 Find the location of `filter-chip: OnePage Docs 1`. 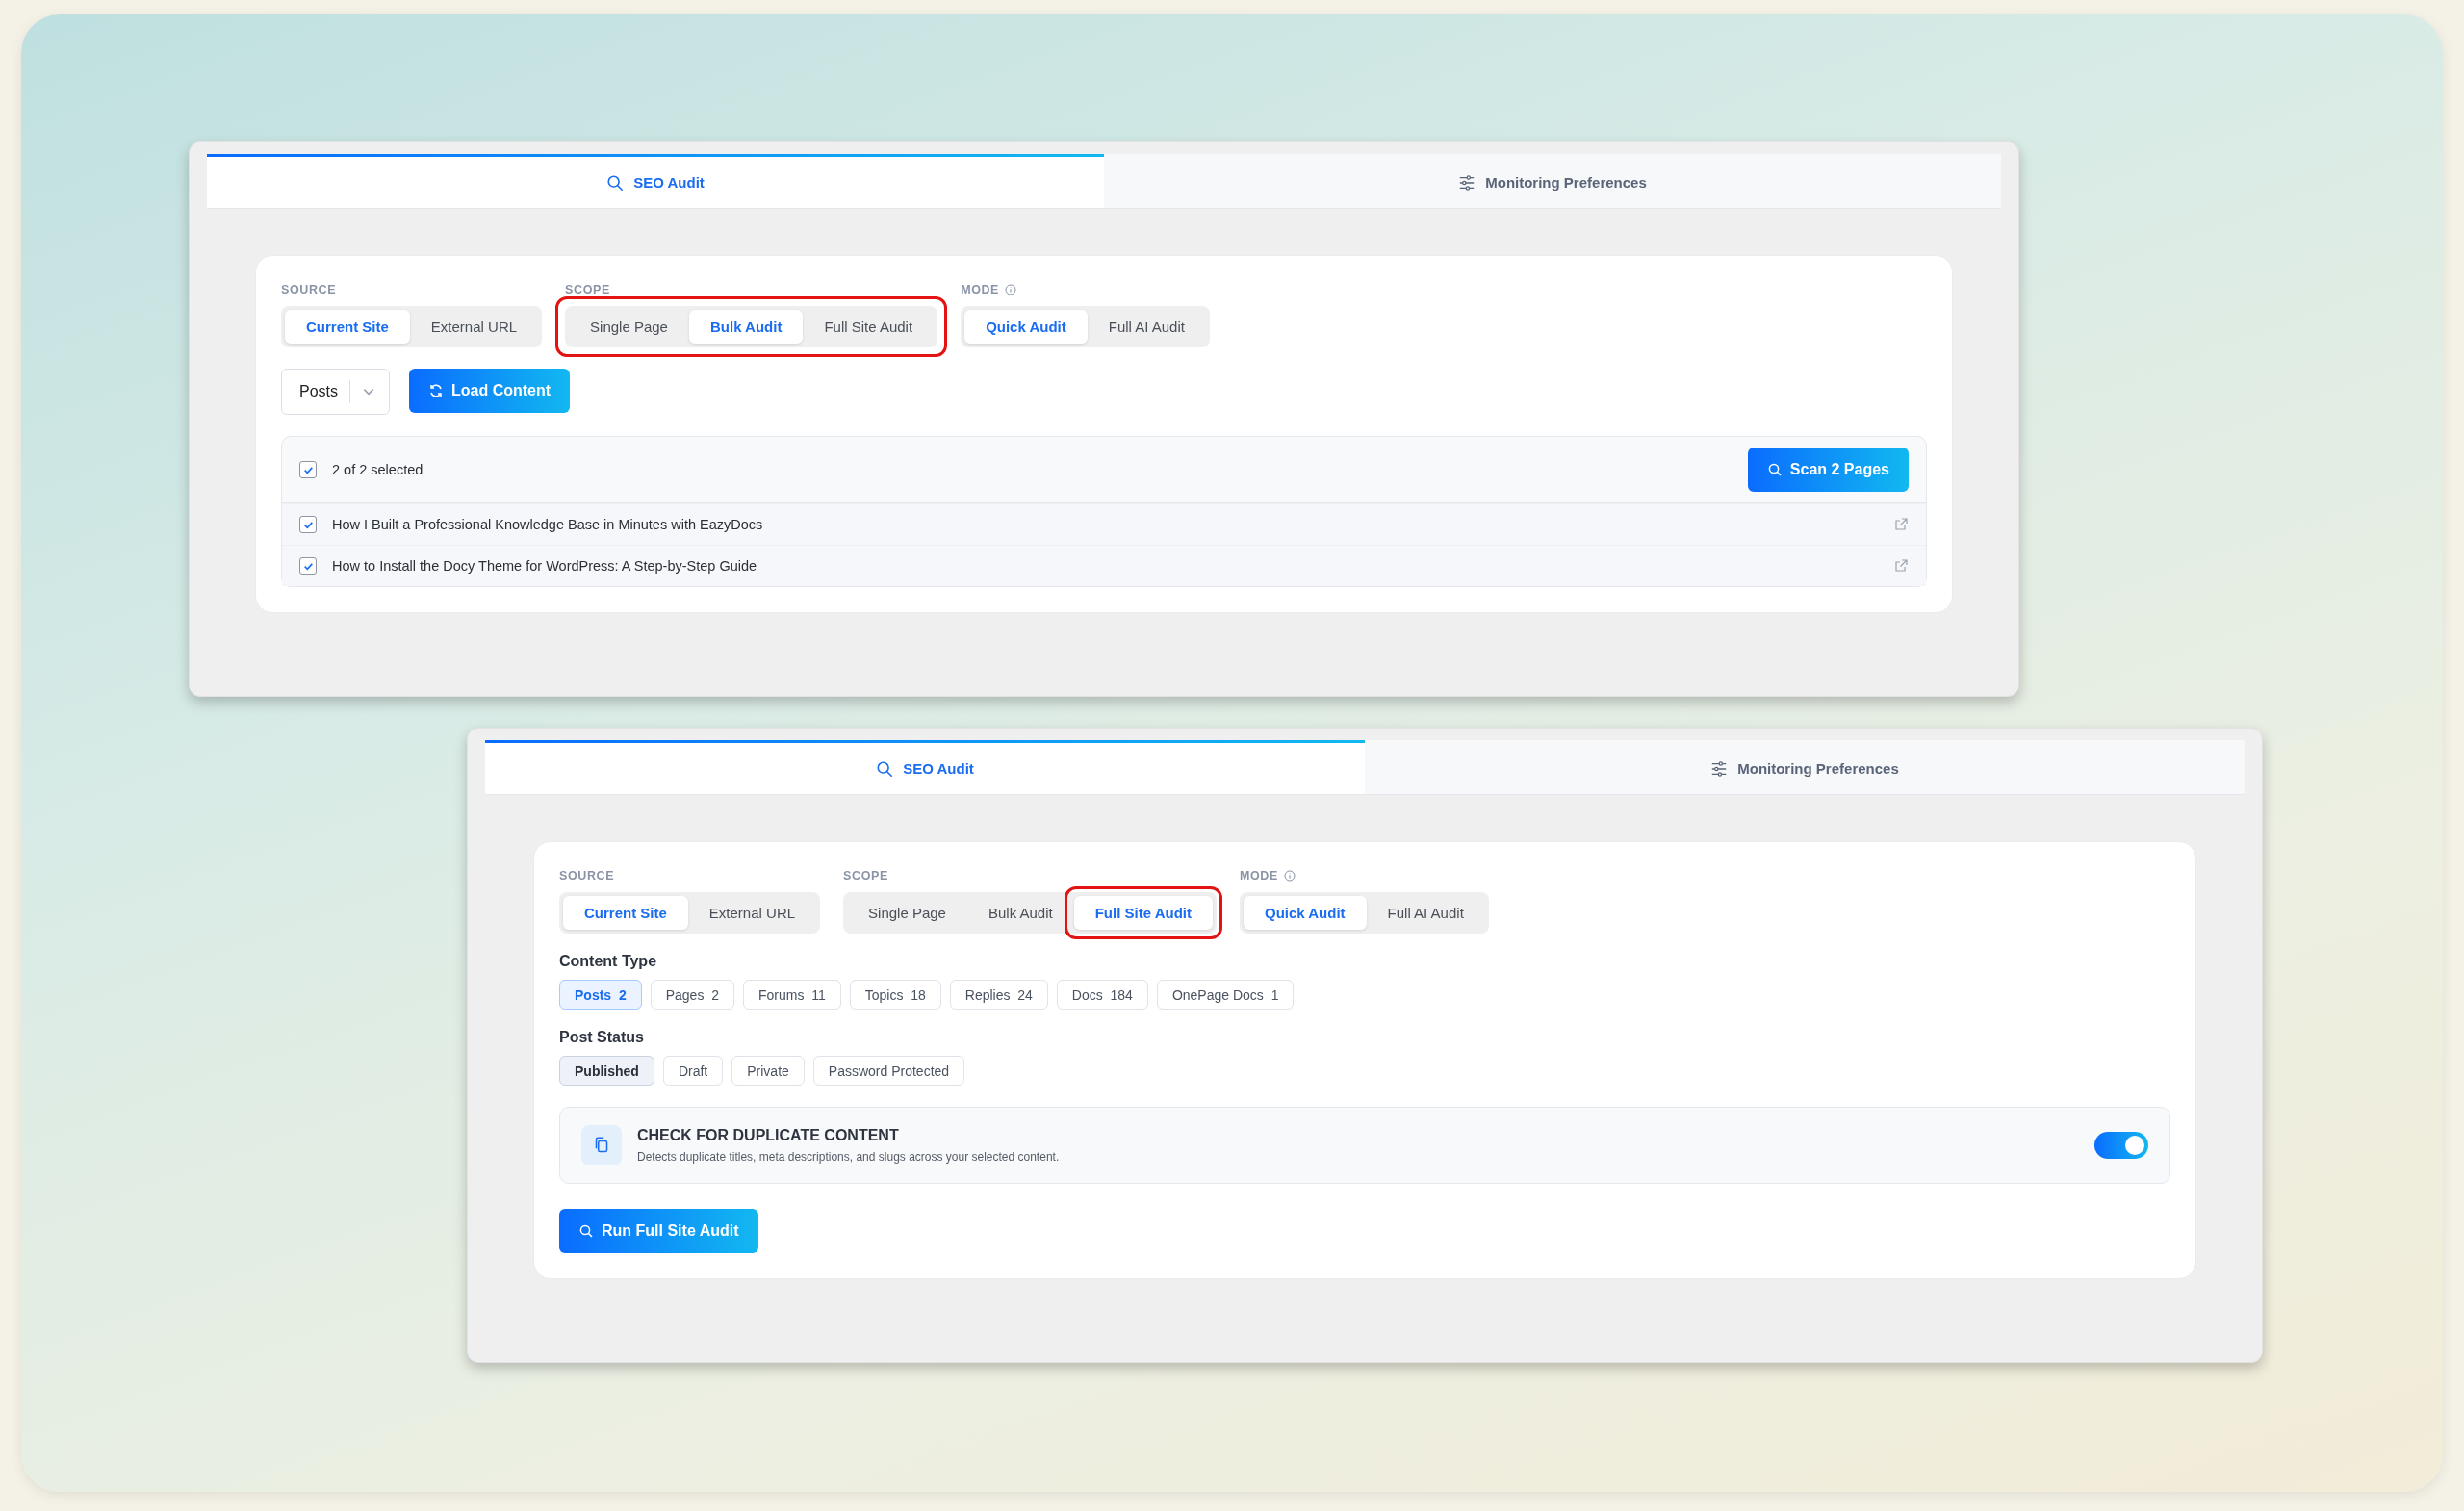

filter-chip: OnePage Docs 1 is located at coordinates (1225, 995).